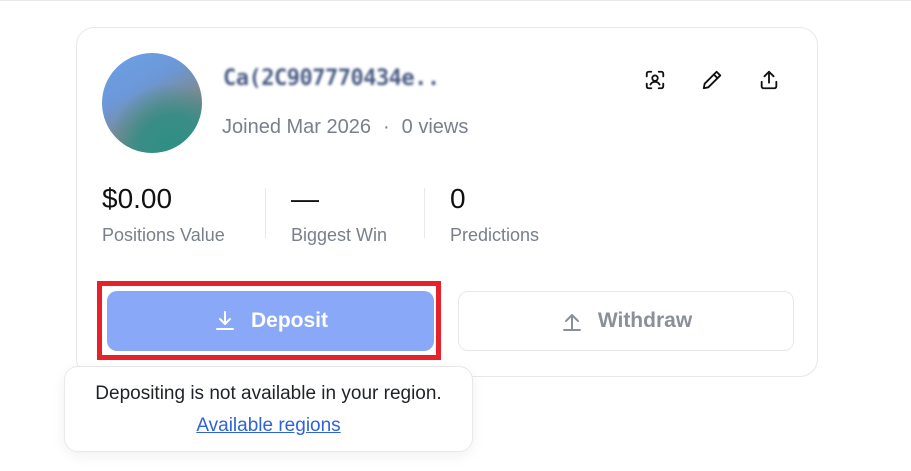  I want to click on joined-date: Joined Mar 2026, so click(296, 127).